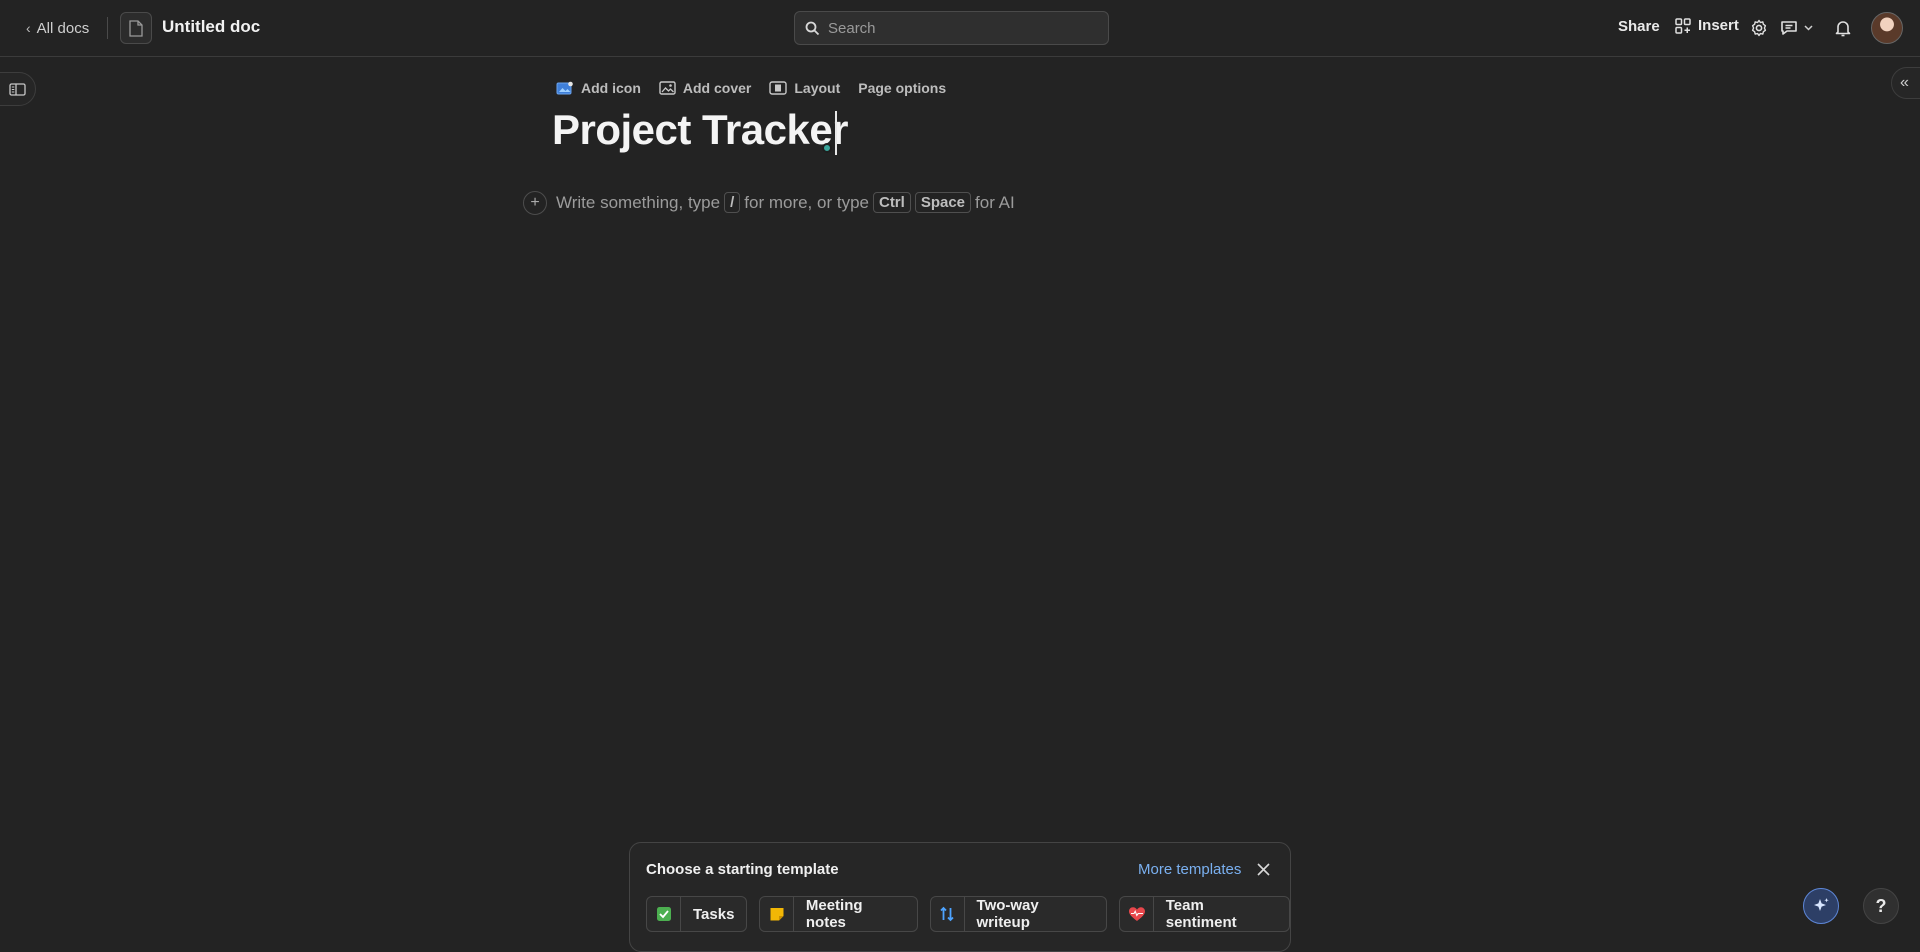  Describe the element at coordinates (891, 202) in the screenshot. I see `ctrl-key: Ctrl` at that location.